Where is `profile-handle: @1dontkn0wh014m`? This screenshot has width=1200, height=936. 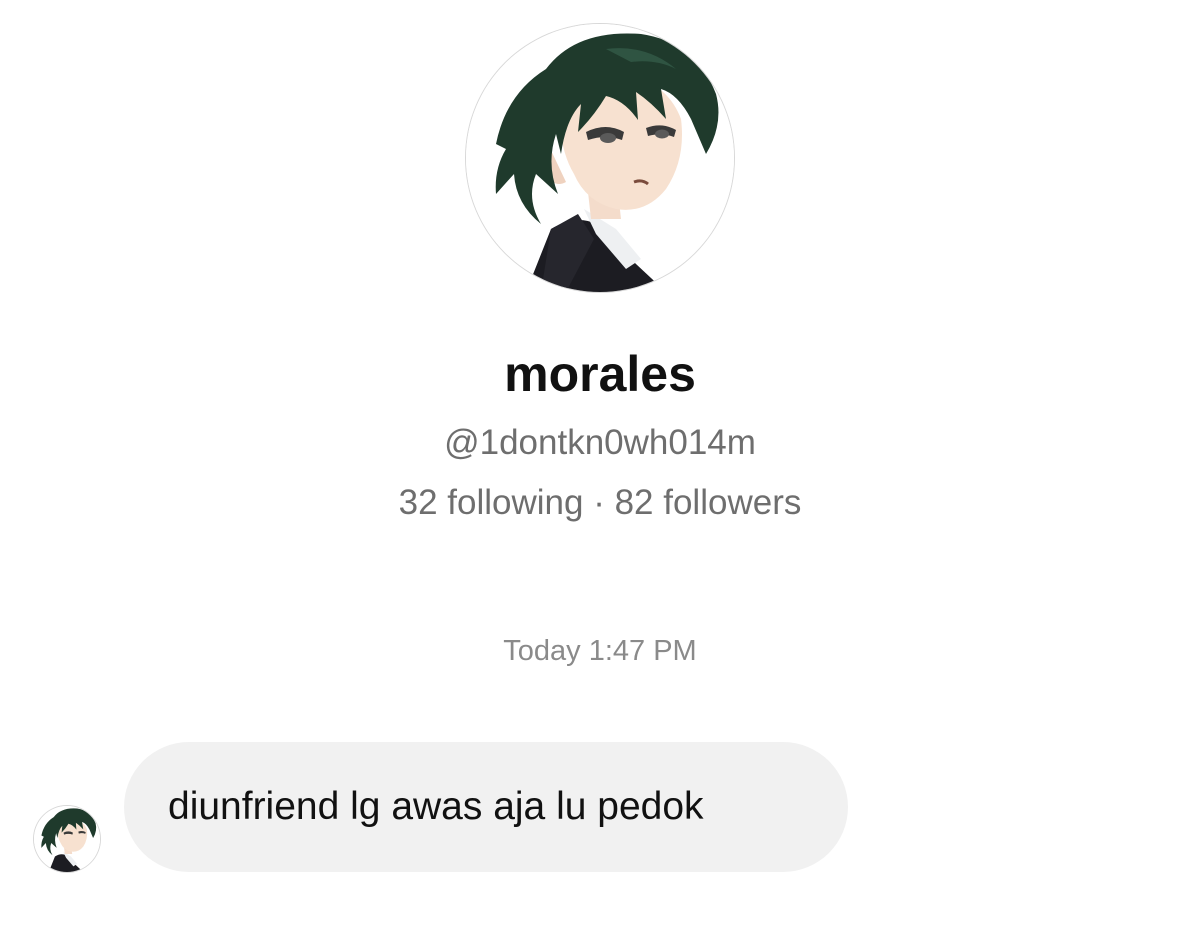 profile-handle: @1dontkn0wh014m is located at coordinates (600, 442).